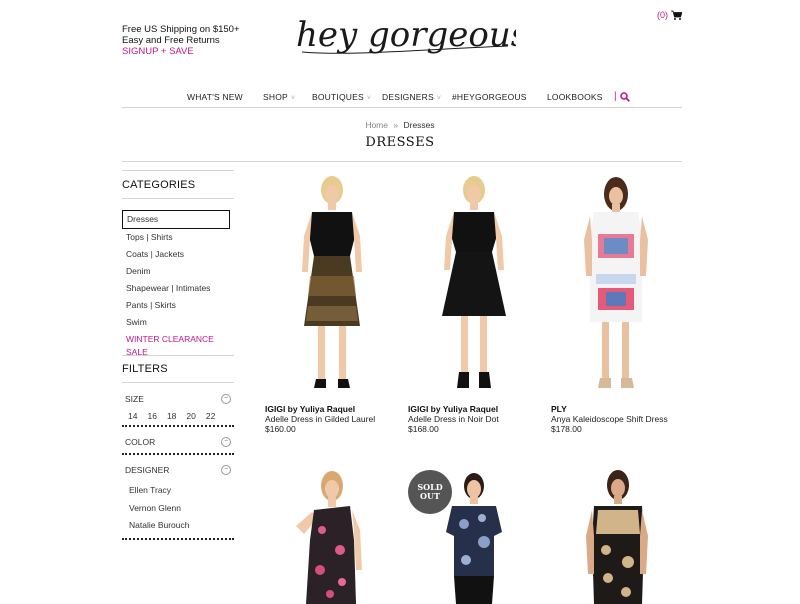 This screenshot has width=800, height=604. Describe the element at coordinates (402, 107) in the screenshot. I see `nav-divider` at that location.